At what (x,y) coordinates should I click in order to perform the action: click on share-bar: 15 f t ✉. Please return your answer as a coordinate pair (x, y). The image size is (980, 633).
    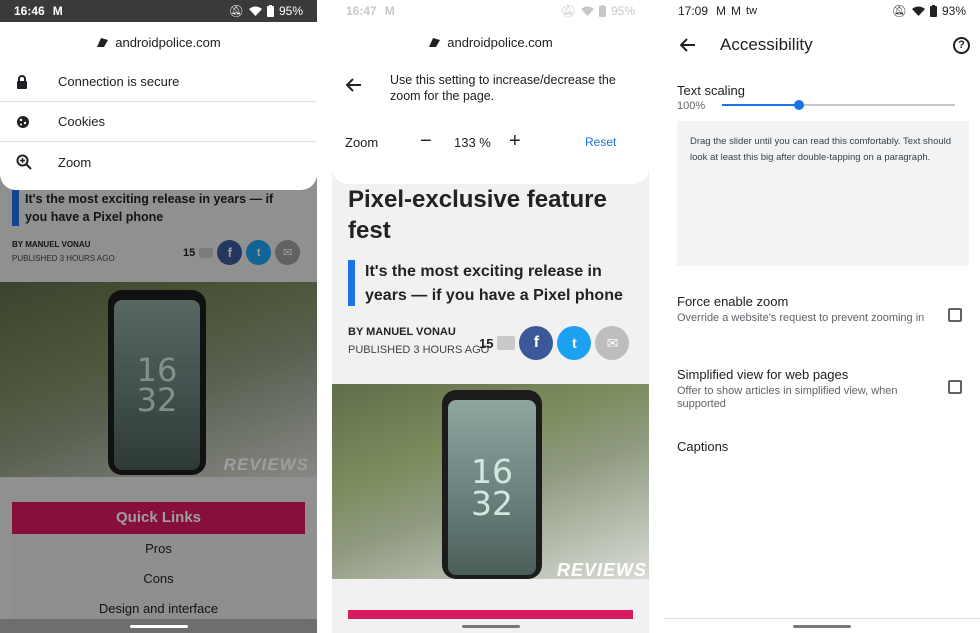
    Looking at the image, I should click on (554, 343).